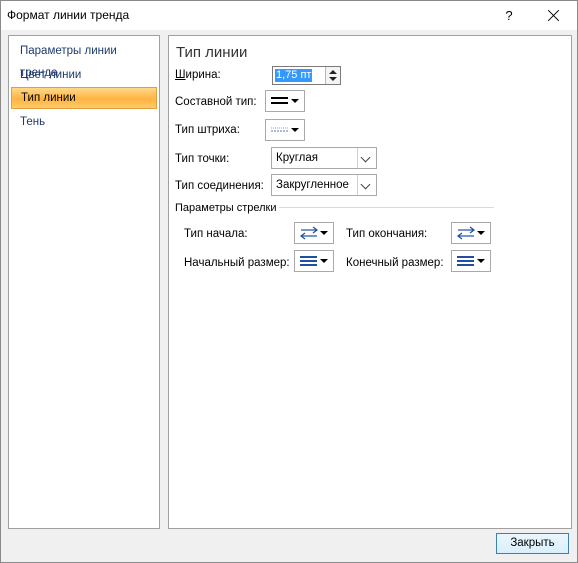  I want to click on close-icon, so click(554, 16).